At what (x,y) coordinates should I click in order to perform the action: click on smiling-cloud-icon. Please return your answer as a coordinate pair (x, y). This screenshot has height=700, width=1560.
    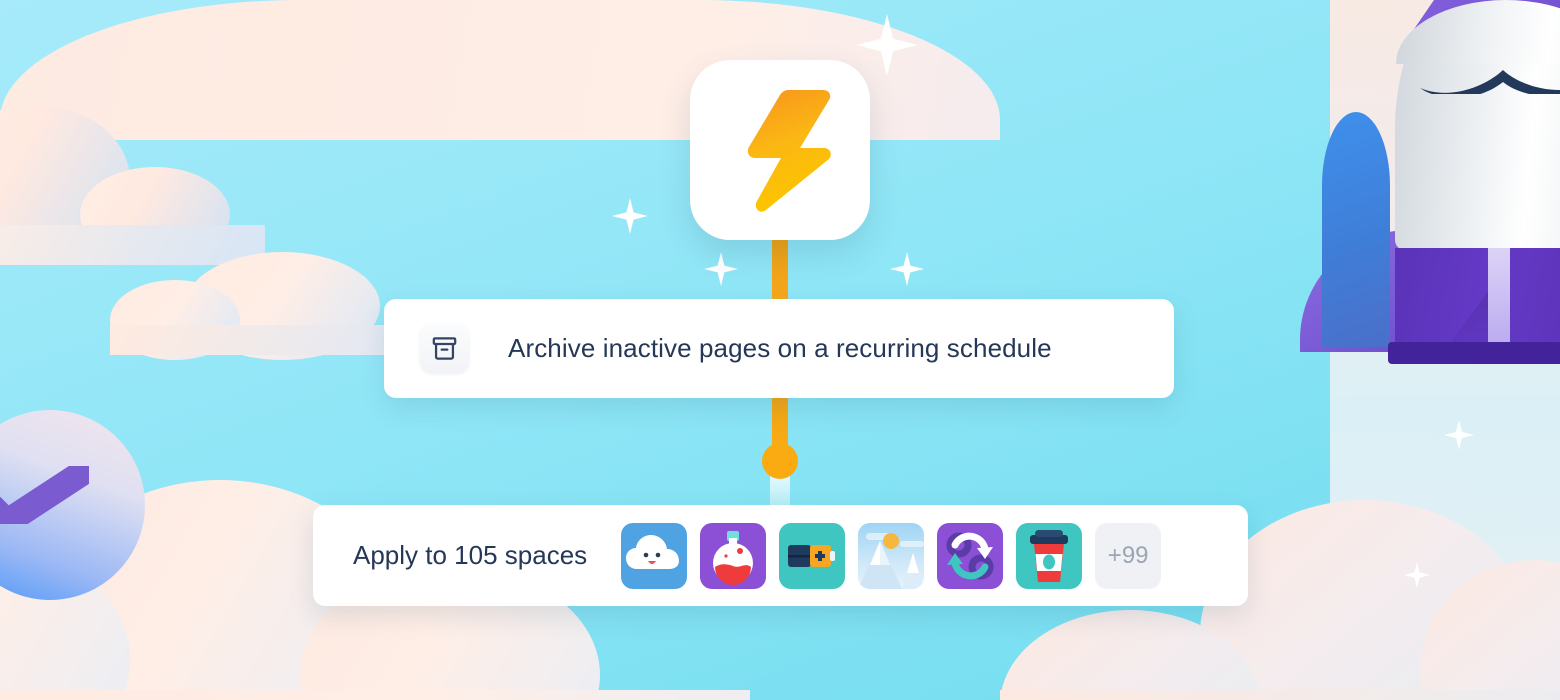
    Looking at the image, I should click on (653, 551).